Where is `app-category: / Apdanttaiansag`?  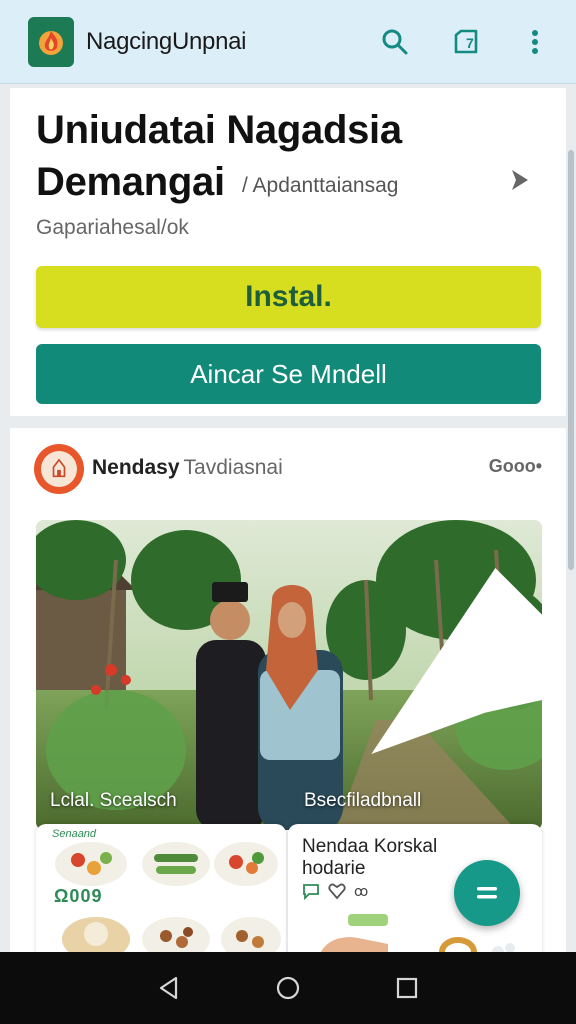
app-category: / Apdanttaiansag is located at coordinates (320, 186).